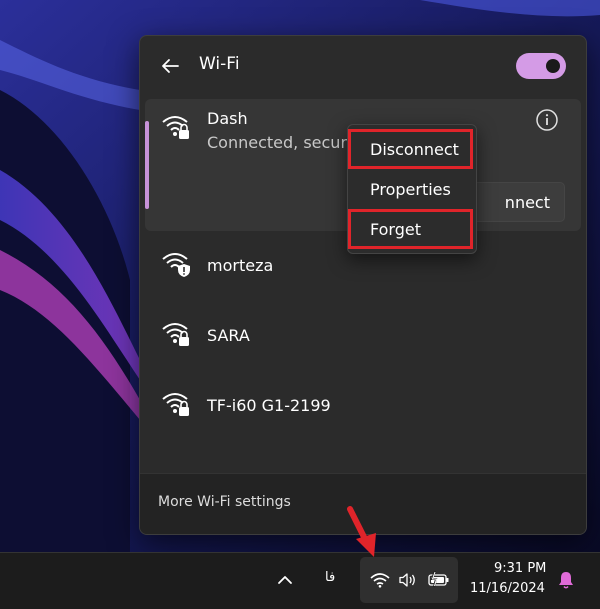 Image resolution: width=600 pixels, height=609 pixels. I want to click on system-tray-quick-settings, so click(409, 580).